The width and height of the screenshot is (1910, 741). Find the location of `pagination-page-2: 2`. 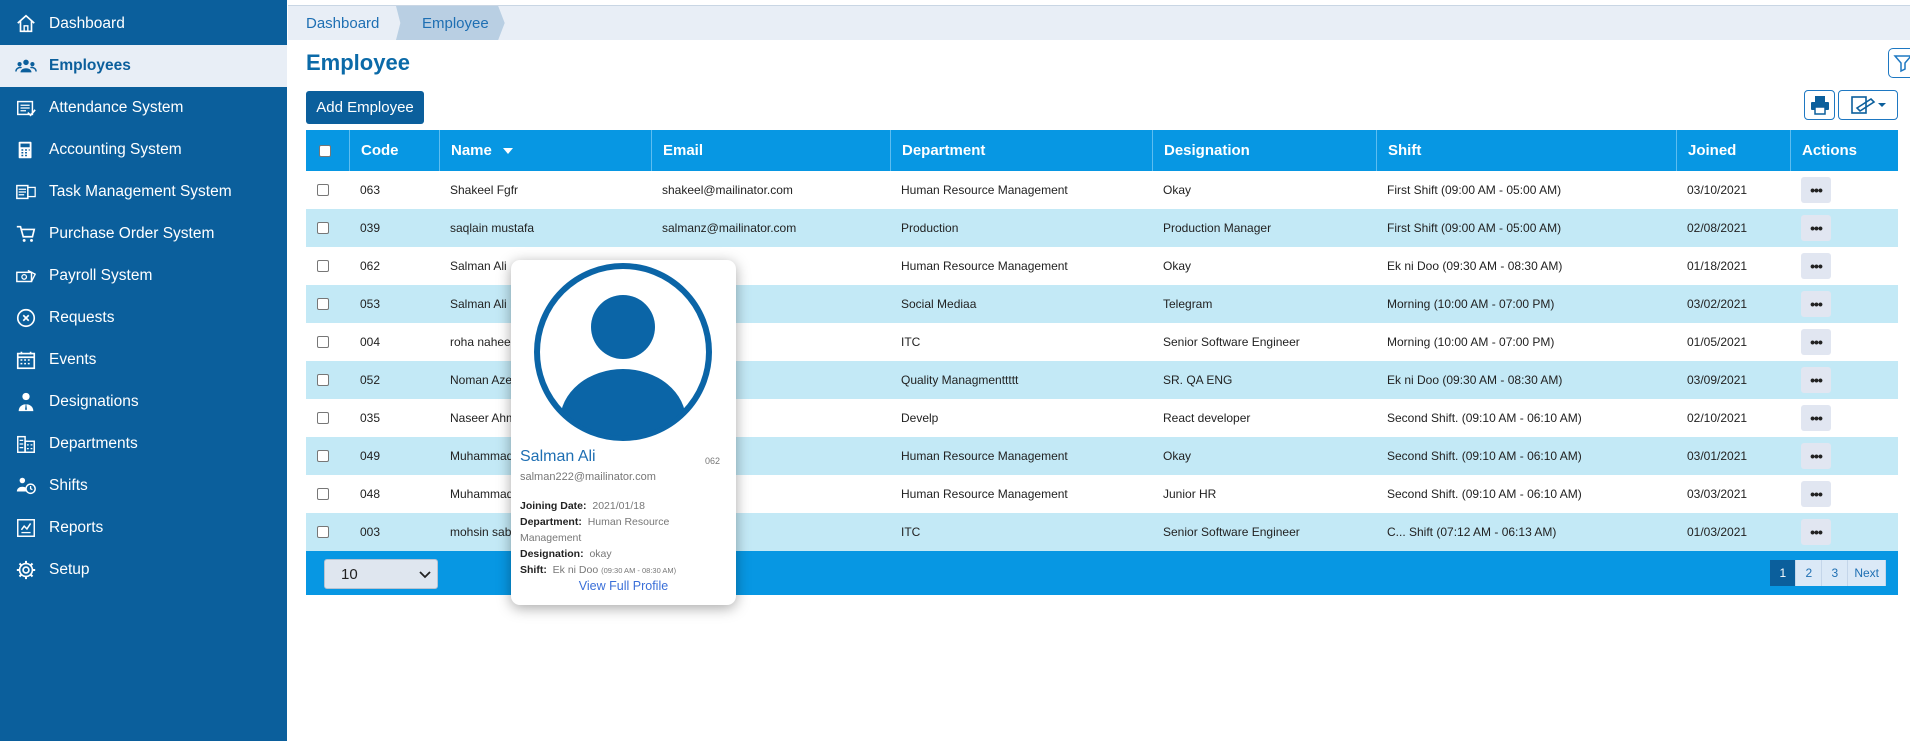

pagination-page-2: 2 is located at coordinates (1809, 573).